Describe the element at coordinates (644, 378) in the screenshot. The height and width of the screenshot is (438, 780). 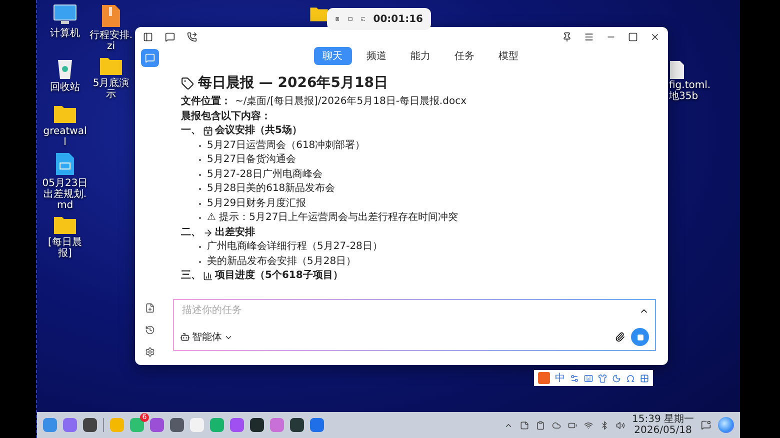
I see `grid-icon` at that location.